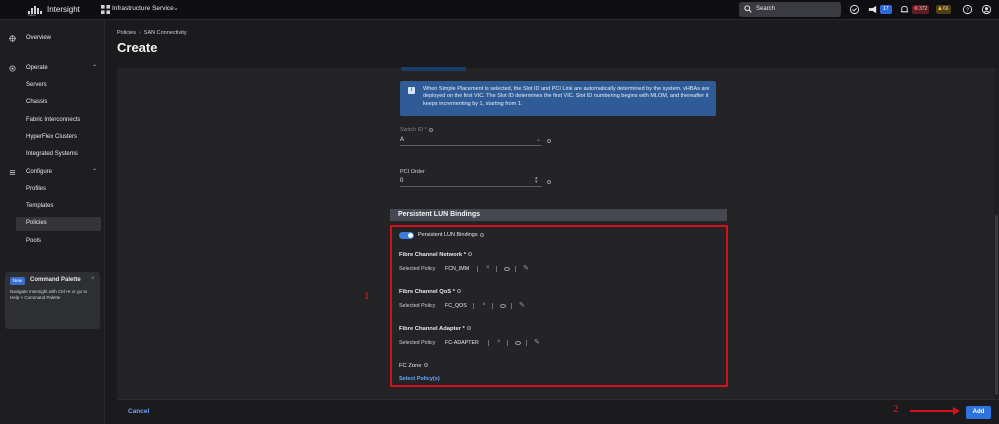 This screenshot has width=999, height=424. Describe the element at coordinates (105, 9) in the screenshot. I see `service-grid-icon` at that location.